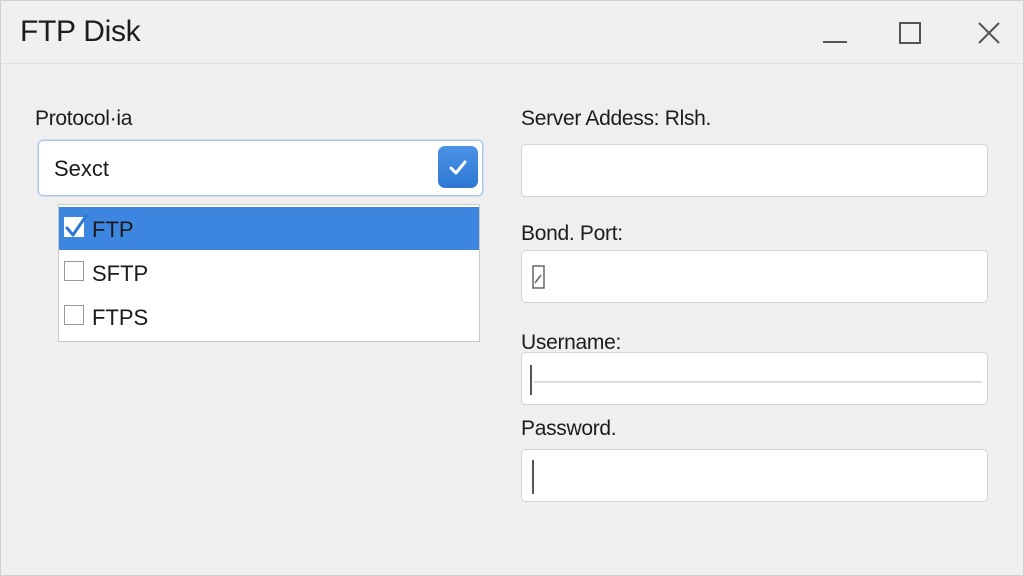 This screenshot has height=576, width=1024. I want to click on option-label: SFTP, so click(120, 273).